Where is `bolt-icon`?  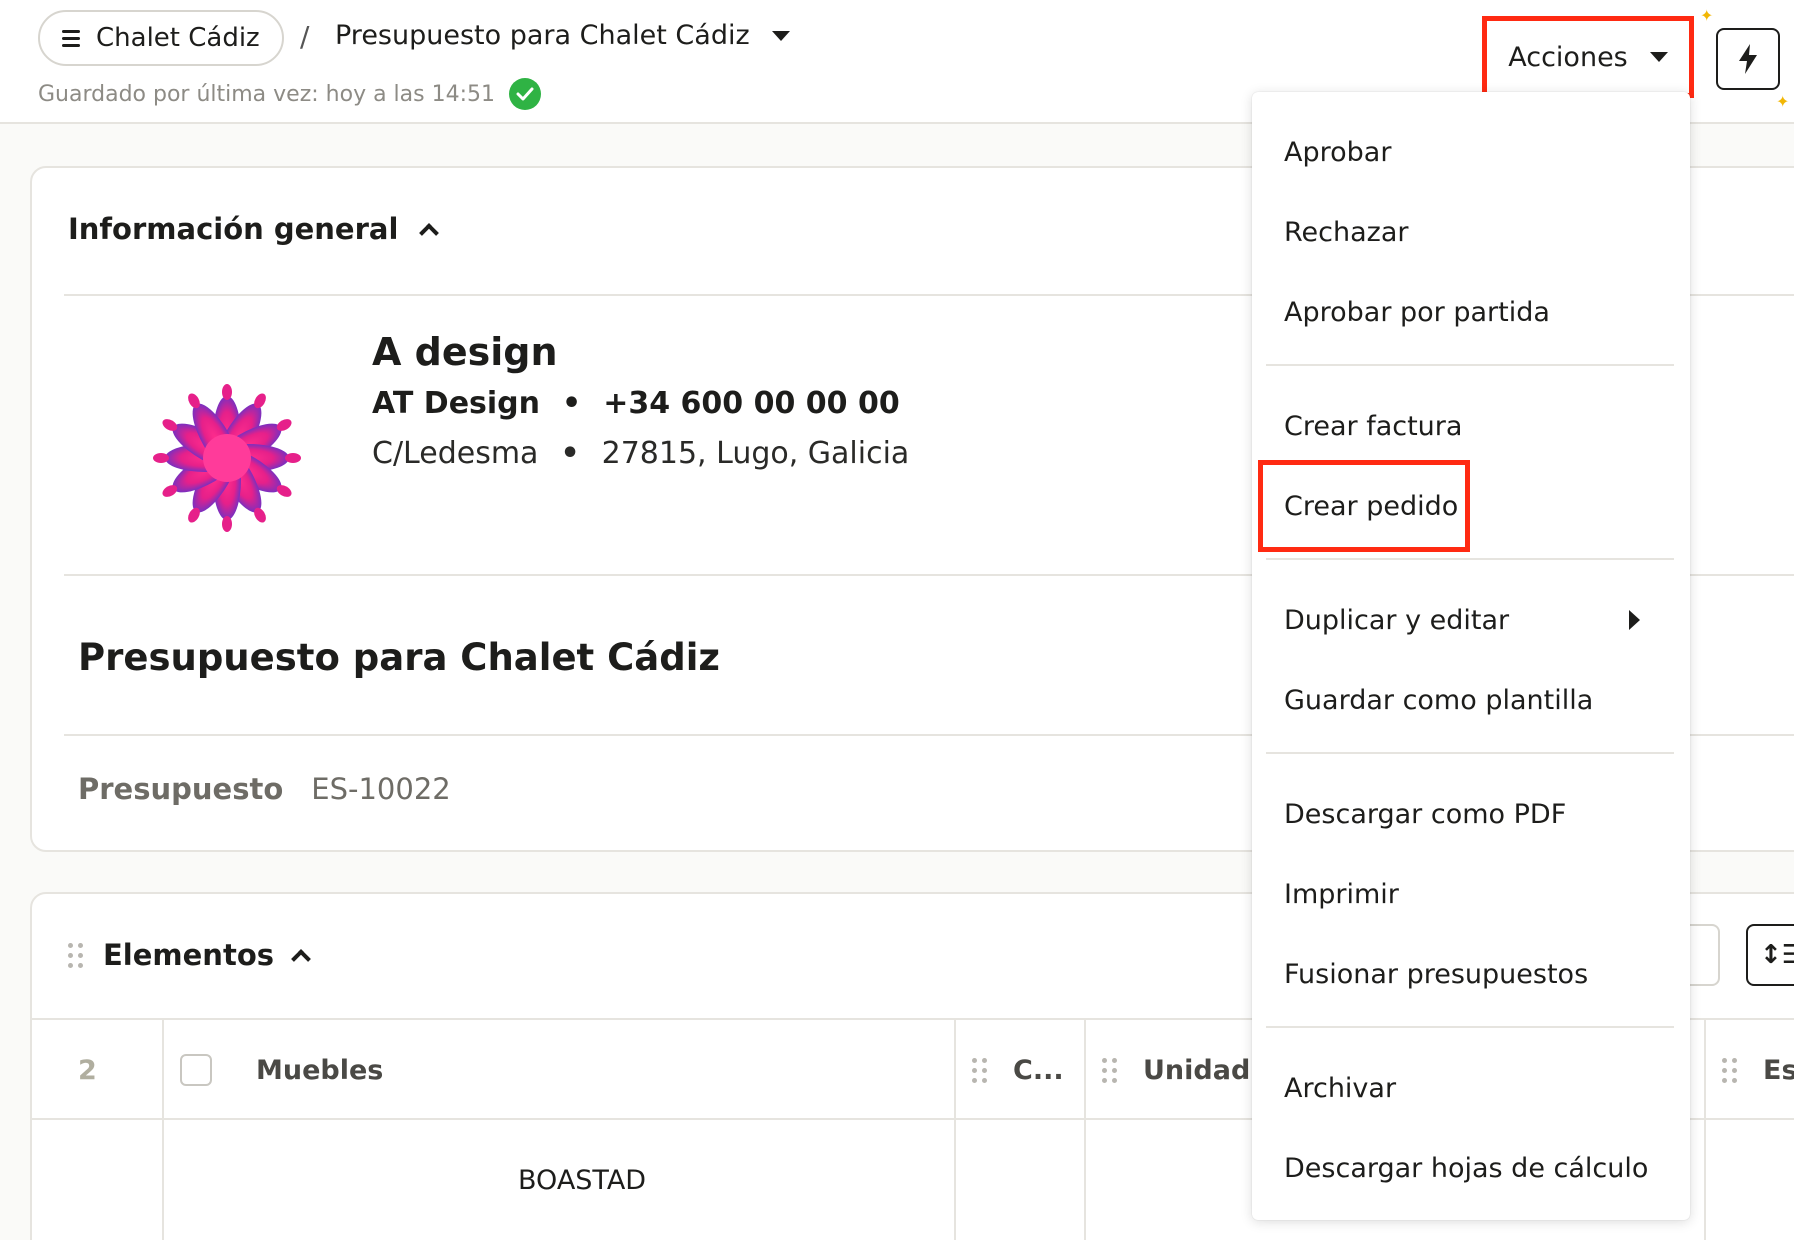 bolt-icon is located at coordinates (1748, 59).